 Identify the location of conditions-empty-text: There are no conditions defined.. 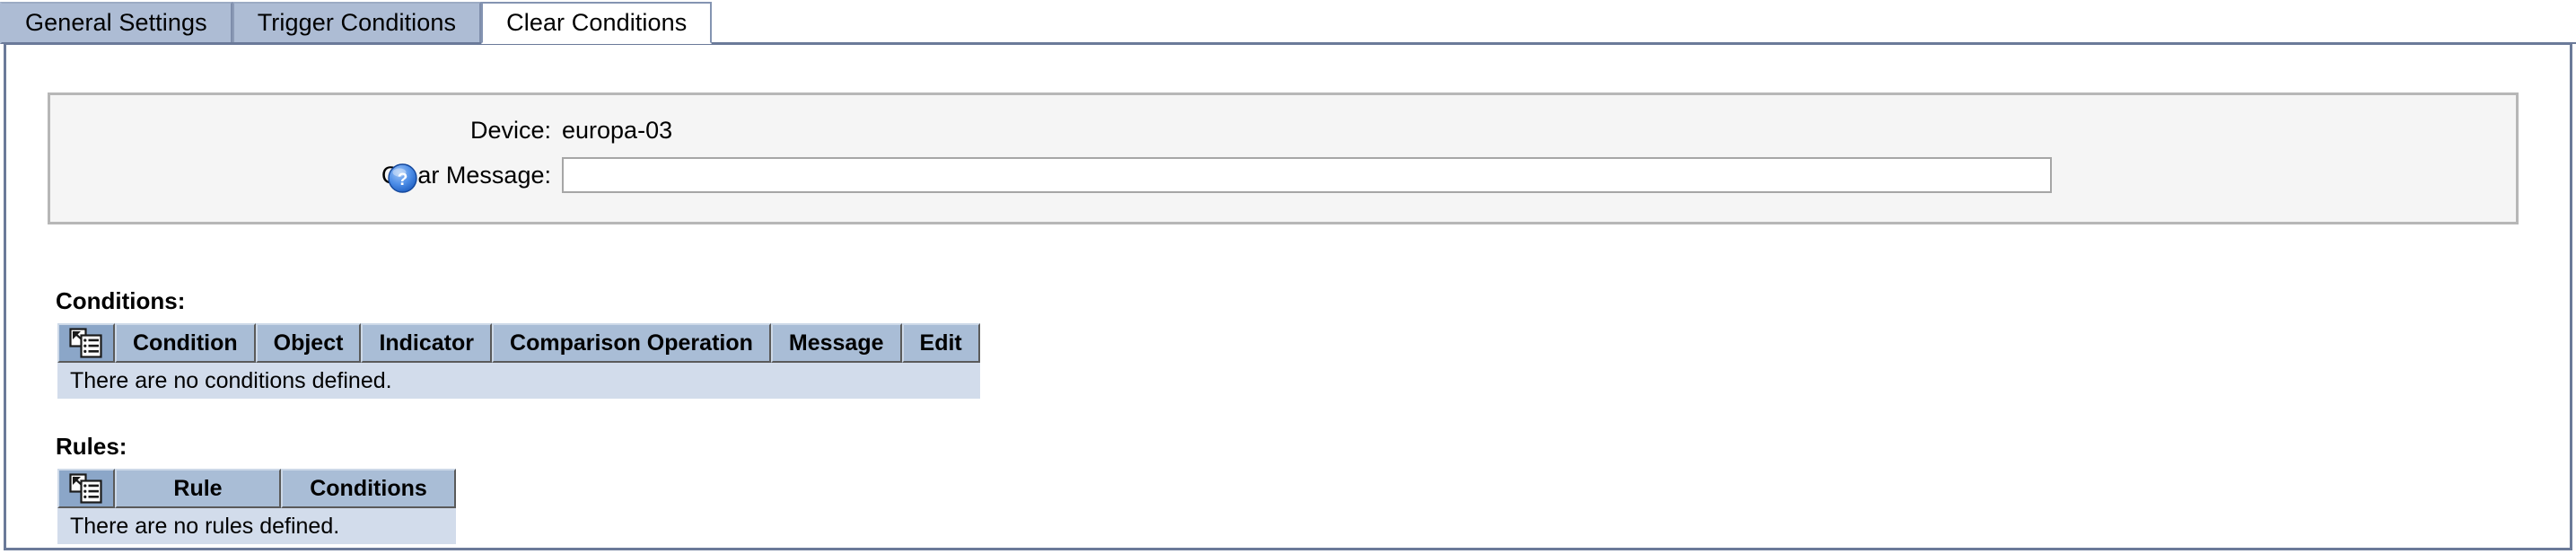
(518, 381).